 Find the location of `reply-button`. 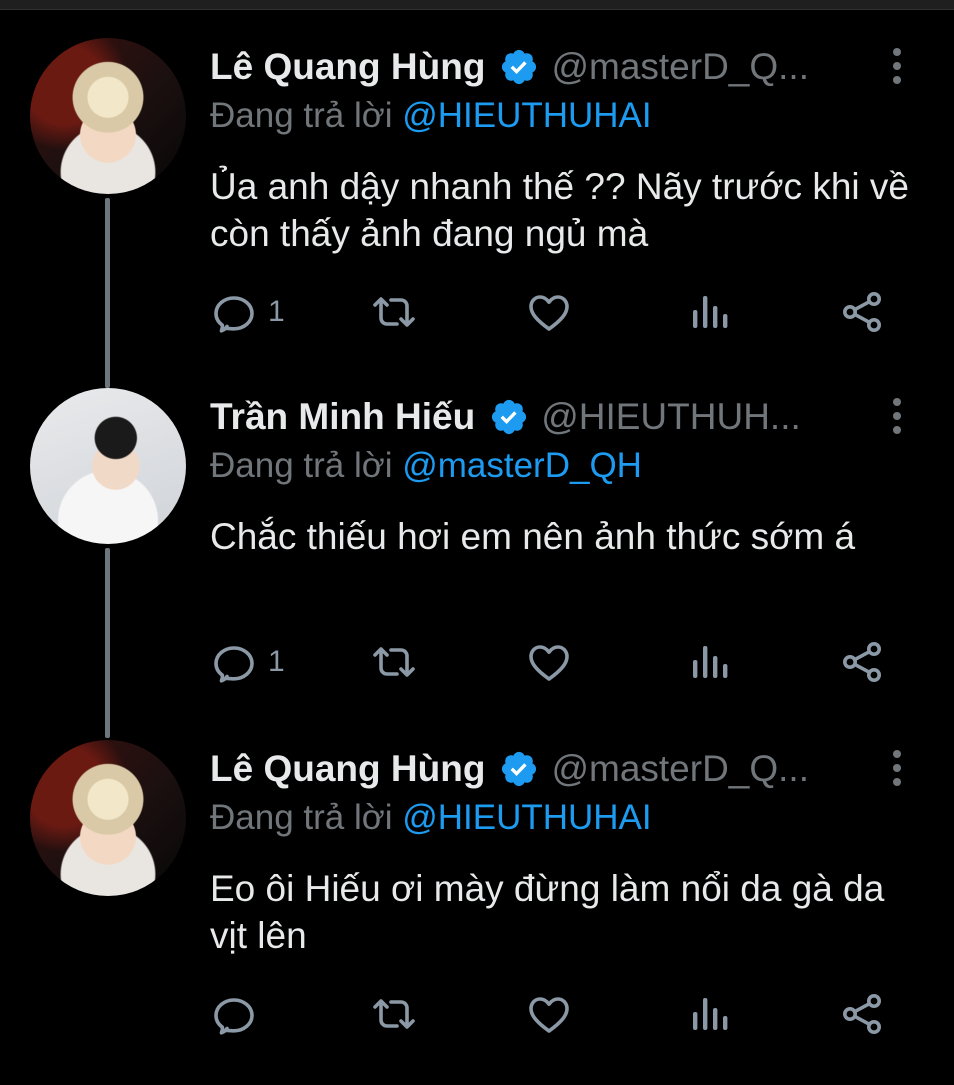

reply-button is located at coordinates (239, 1014).